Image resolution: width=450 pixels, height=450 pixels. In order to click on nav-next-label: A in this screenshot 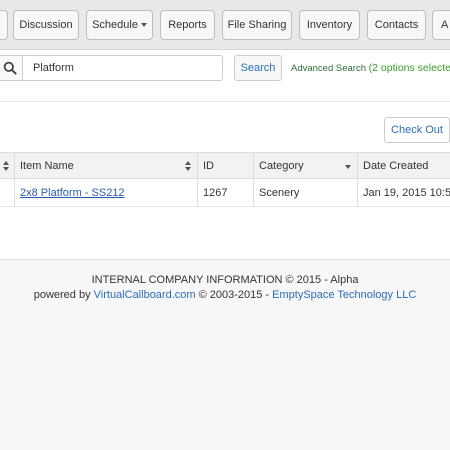, I will do `click(445, 25)`.